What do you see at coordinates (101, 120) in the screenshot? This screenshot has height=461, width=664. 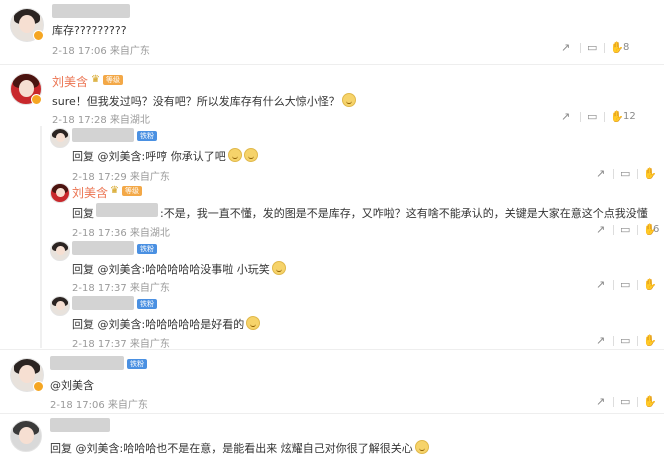 I see `comment-meta: 2-18 17:28 来自湖北` at bounding box center [101, 120].